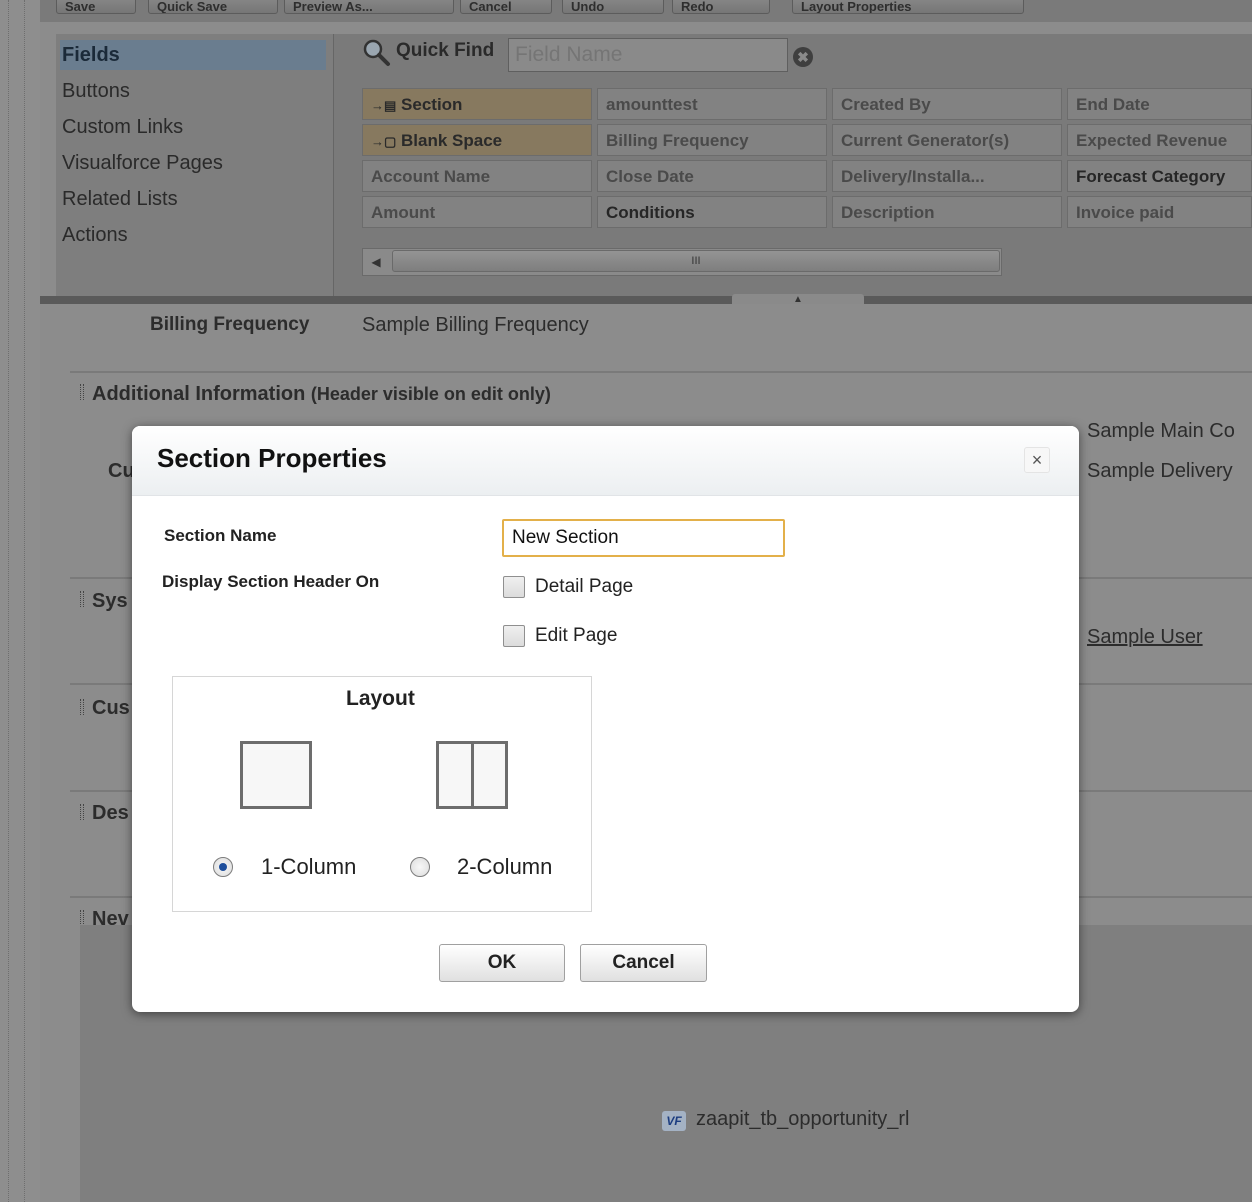  I want to click on cancel-layout-button: Cancel, so click(506, 7).